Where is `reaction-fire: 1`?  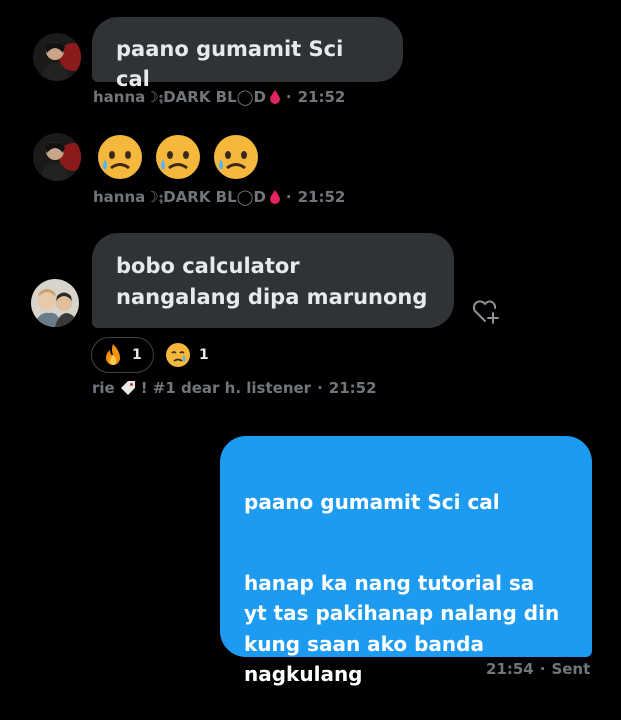 reaction-fire: 1 is located at coordinates (122, 355).